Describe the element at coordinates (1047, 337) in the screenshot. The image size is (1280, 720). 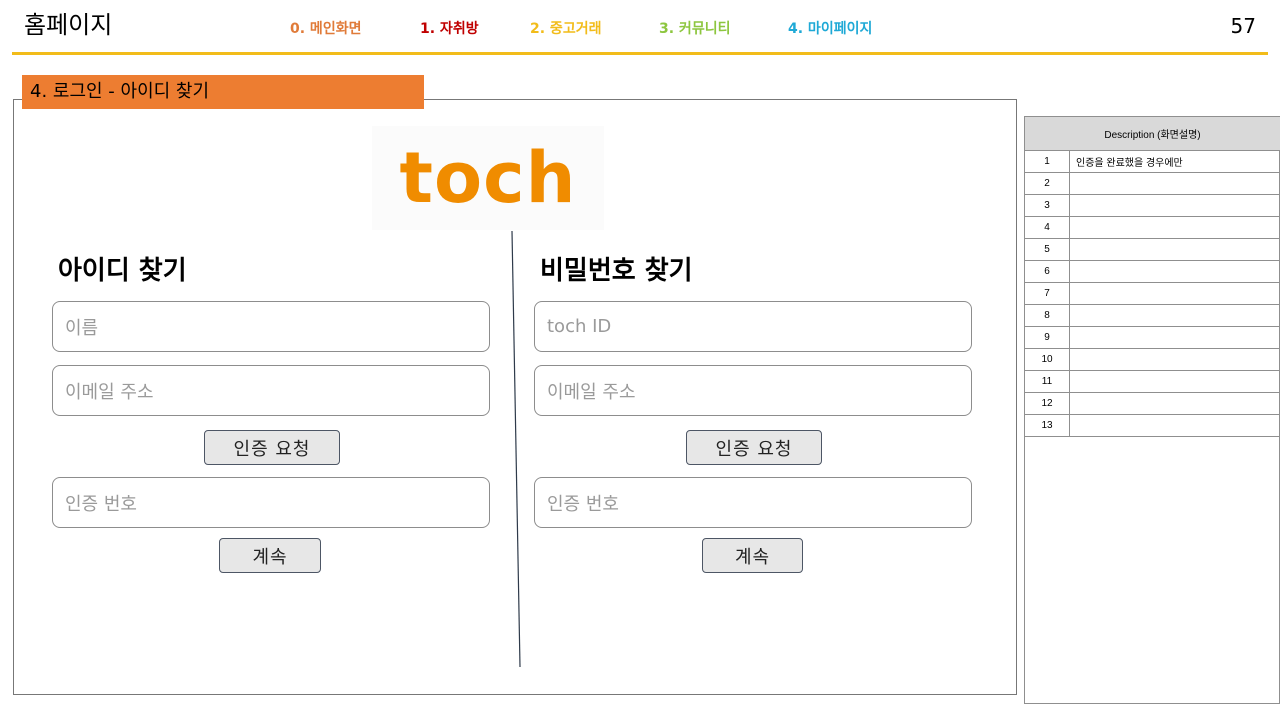
I see `description-row-number: 9` at that location.